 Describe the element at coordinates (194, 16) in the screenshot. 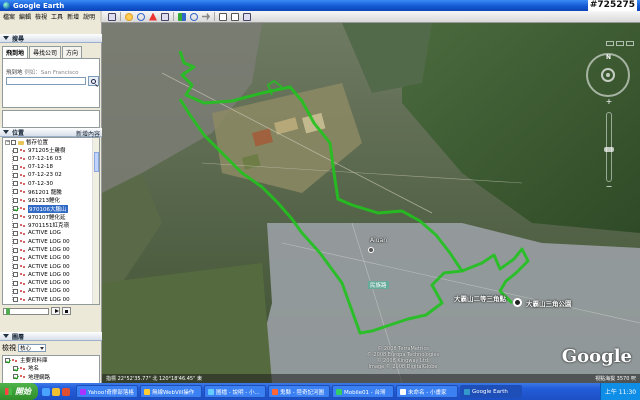

I see `sky-icon` at that location.